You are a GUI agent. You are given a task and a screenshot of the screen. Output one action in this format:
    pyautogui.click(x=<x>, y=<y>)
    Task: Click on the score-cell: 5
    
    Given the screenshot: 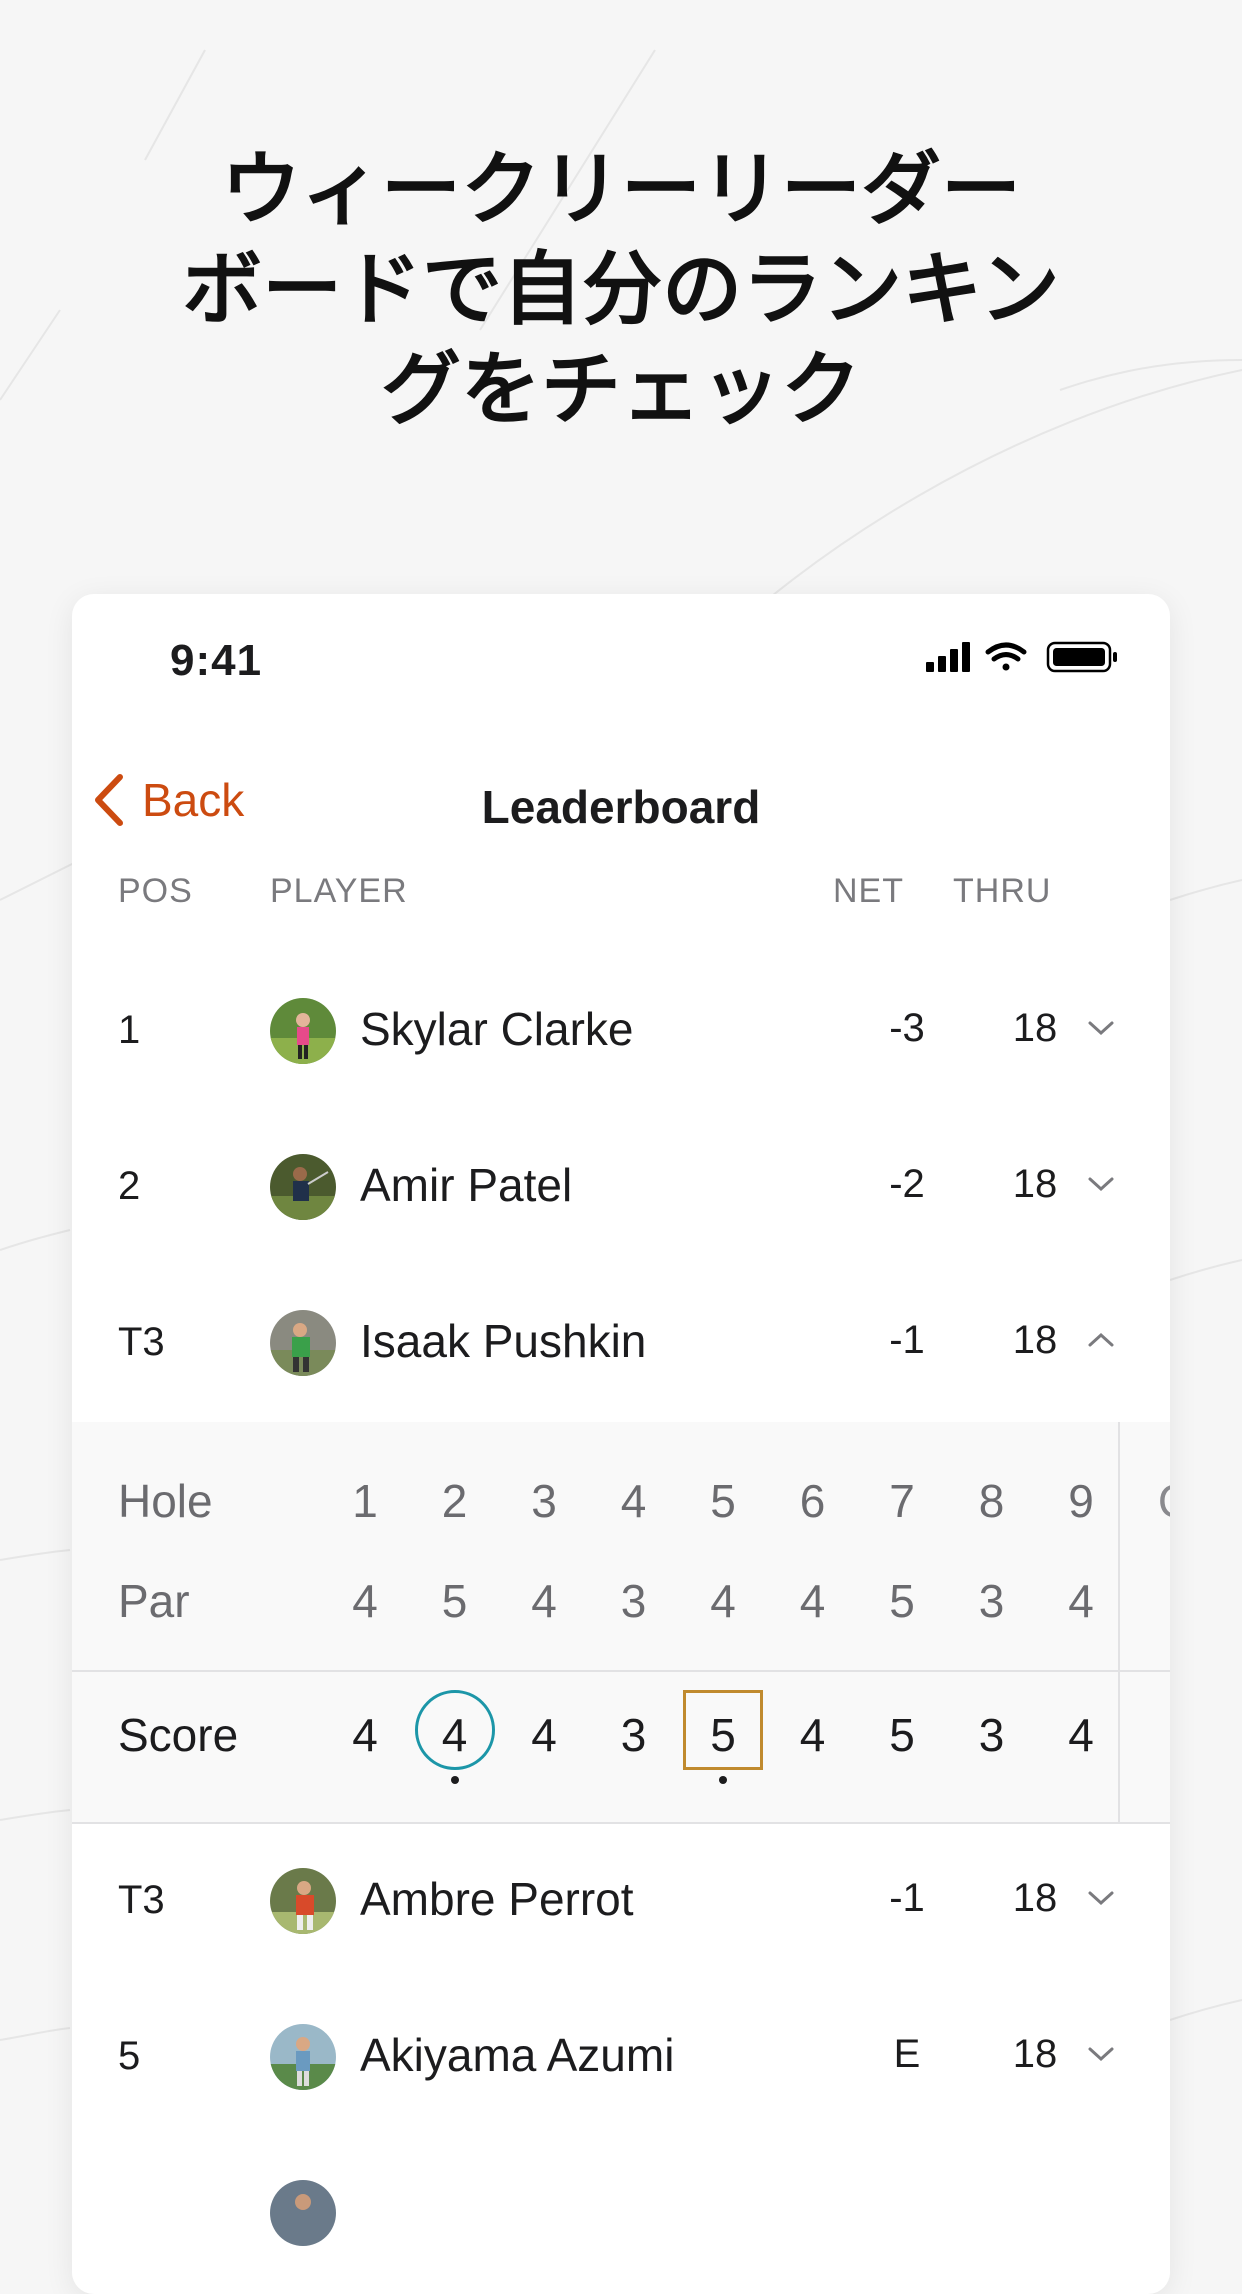 What is the action you would take?
    pyautogui.click(x=902, y=1735)
    